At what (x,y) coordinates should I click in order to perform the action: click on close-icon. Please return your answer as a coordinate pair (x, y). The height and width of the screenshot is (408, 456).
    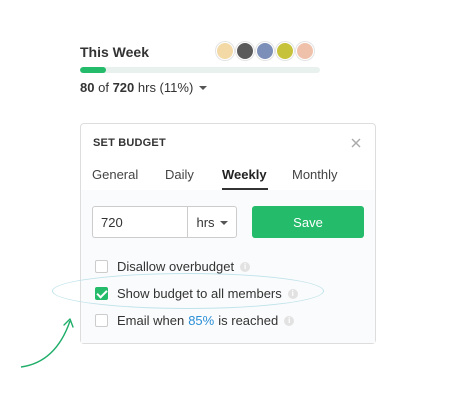
    Looking at the image, I should click on (356, 143).